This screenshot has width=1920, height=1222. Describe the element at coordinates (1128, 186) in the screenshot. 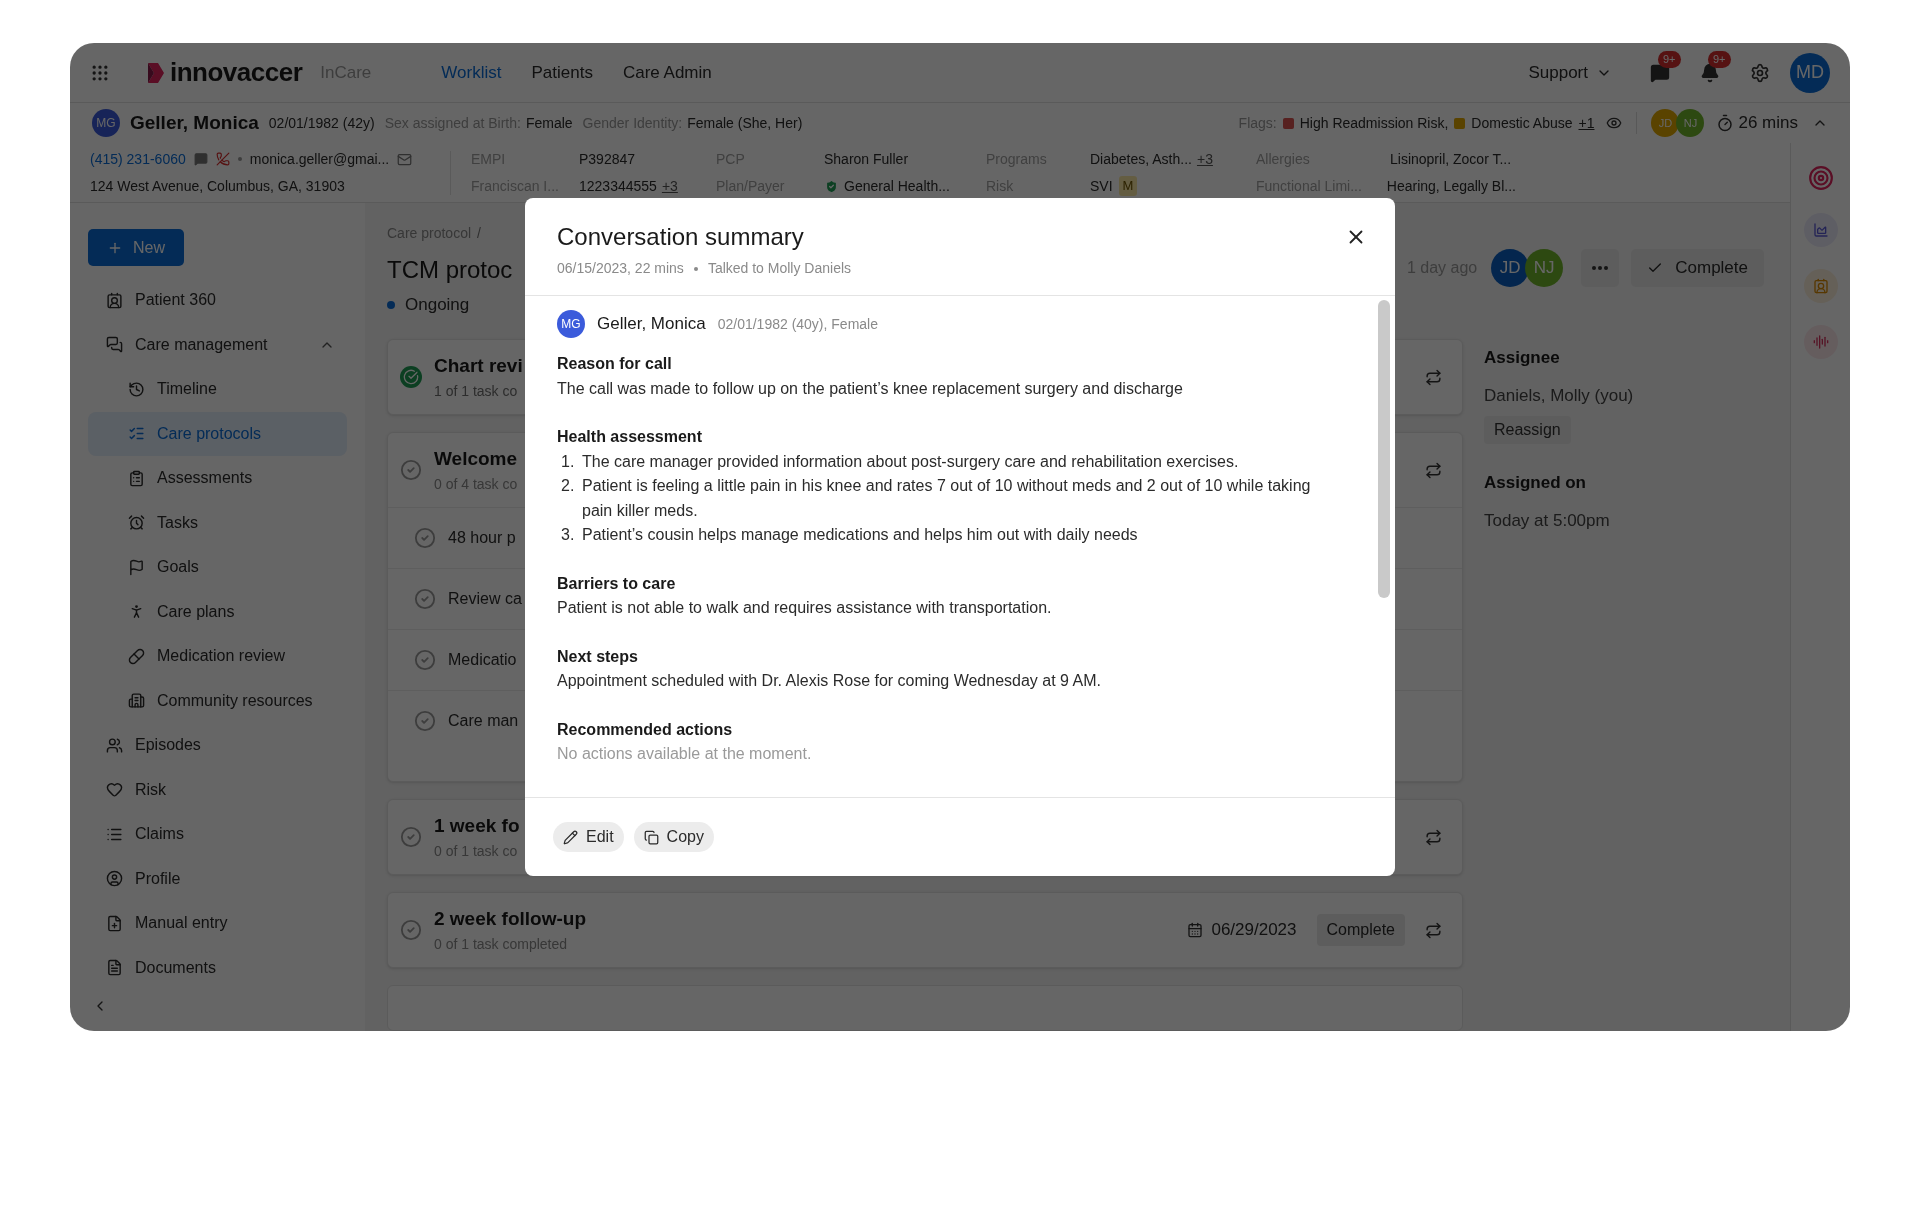

I see `risk-badge: M` at that location.